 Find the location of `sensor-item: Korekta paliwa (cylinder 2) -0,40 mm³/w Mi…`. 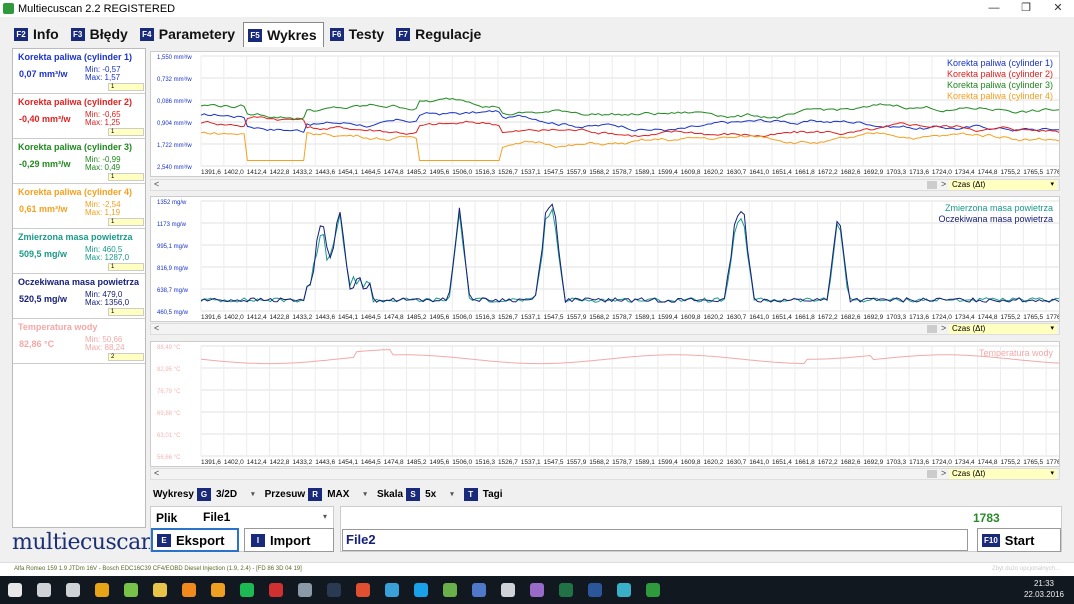

sensor-item: Korekta paliwa (cylinder 2) -0,40 mm³/w Mi… is located at coordinates (79, 116).